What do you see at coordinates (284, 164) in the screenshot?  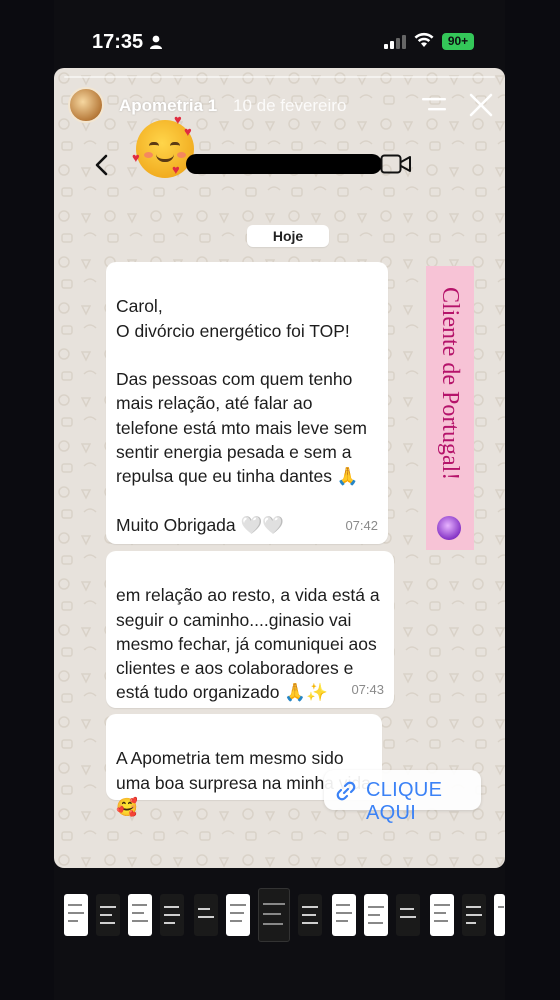 I see `redacted-contact-name` at bounding box center [284, 164].